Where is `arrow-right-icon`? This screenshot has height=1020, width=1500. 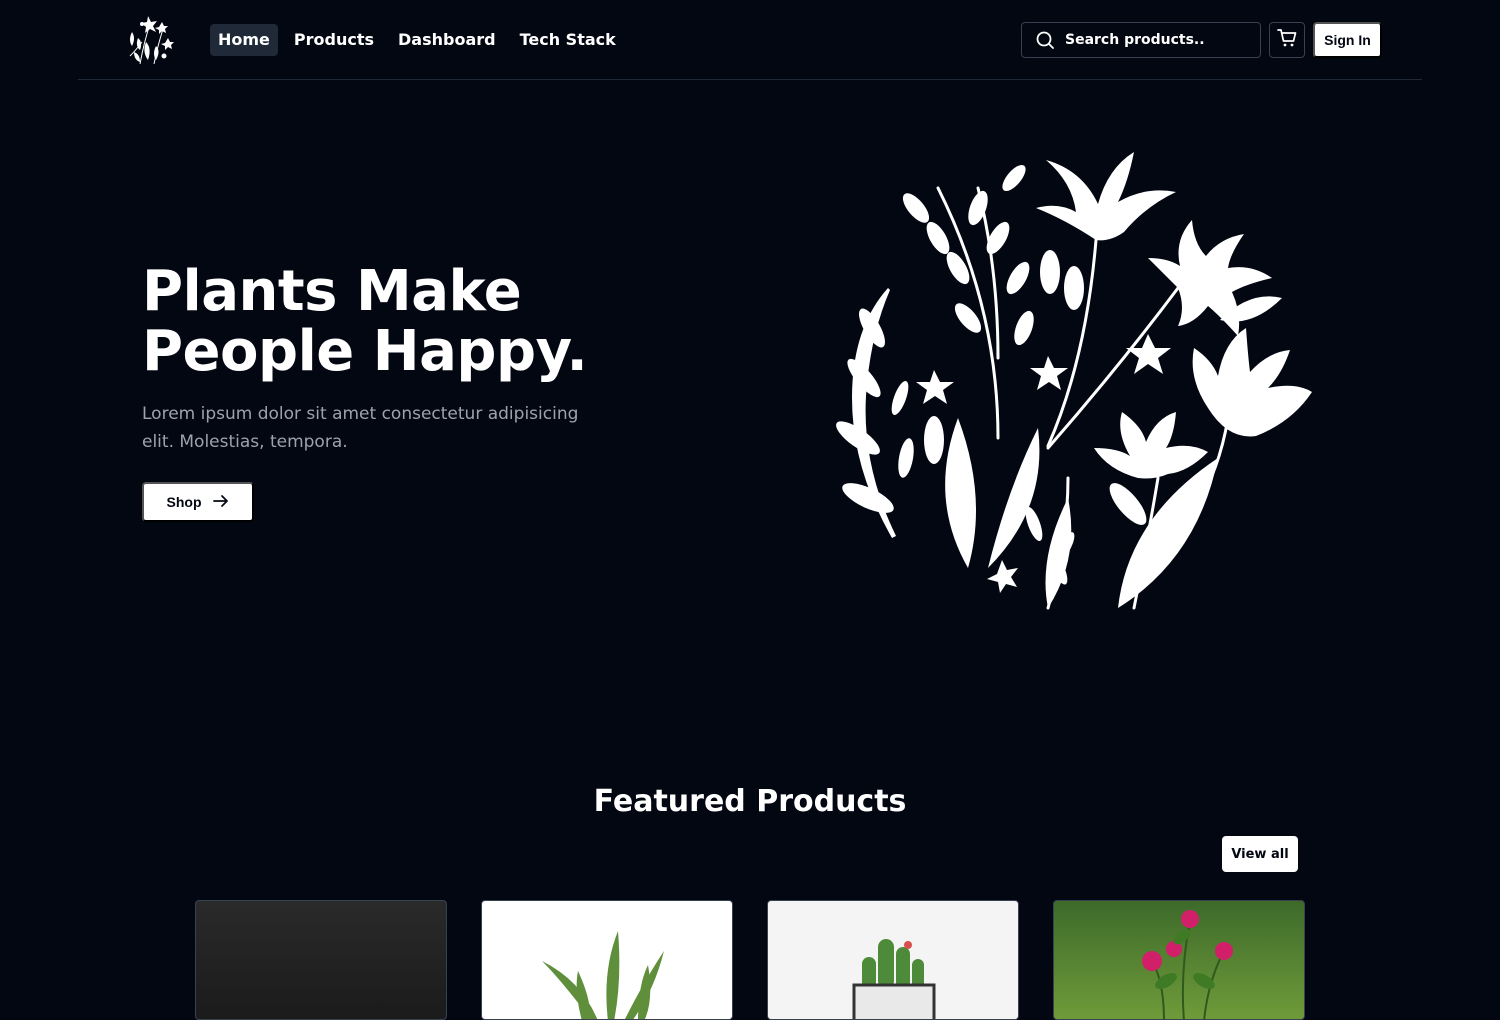 arrow-right-icon is located at coordinates (221, 502).